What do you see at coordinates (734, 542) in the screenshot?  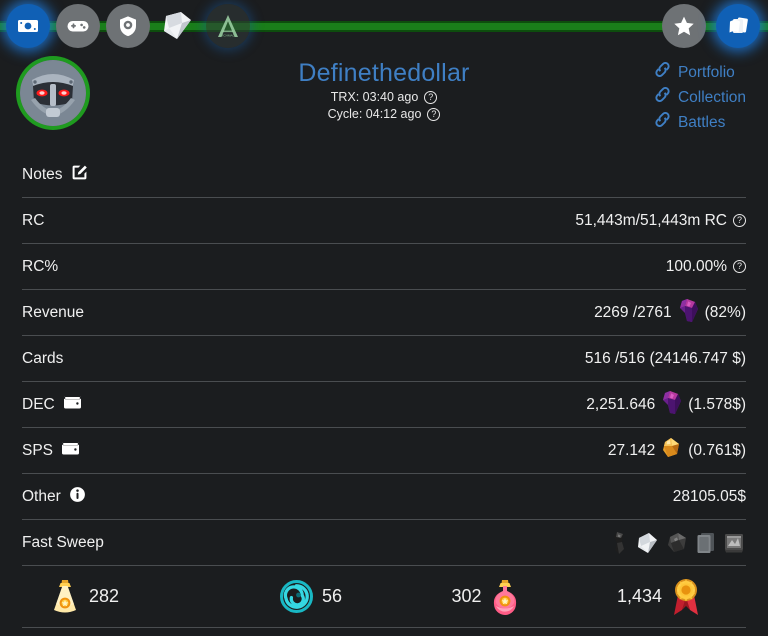 I see `sweep-item-scroll-icon` at bounding box center [734, 542].